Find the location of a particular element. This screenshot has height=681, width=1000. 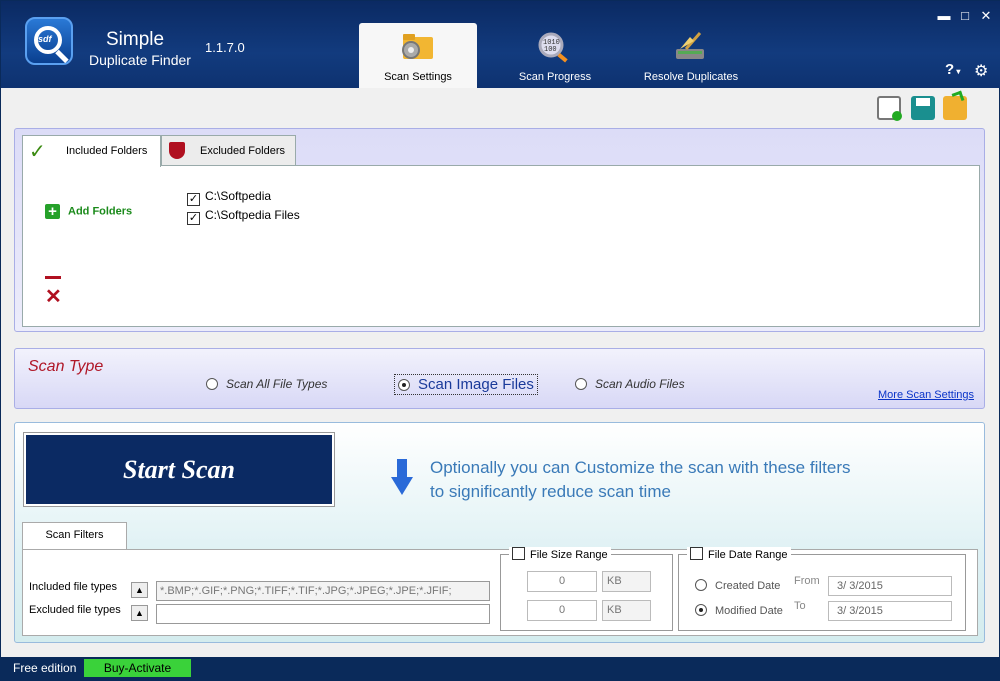

size-max-spinner: 0 is located at coordinates (562, 610).